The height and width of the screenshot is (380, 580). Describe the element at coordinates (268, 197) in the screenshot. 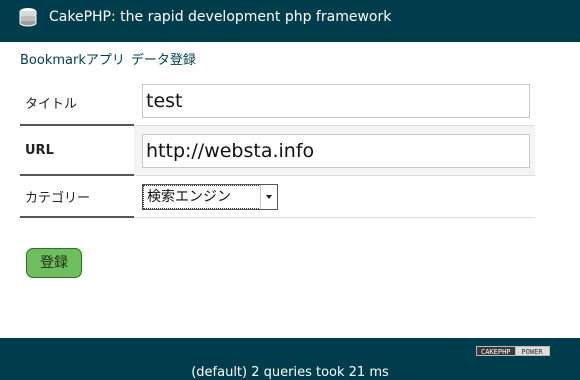

I see `chevron-down-icon` at that location.